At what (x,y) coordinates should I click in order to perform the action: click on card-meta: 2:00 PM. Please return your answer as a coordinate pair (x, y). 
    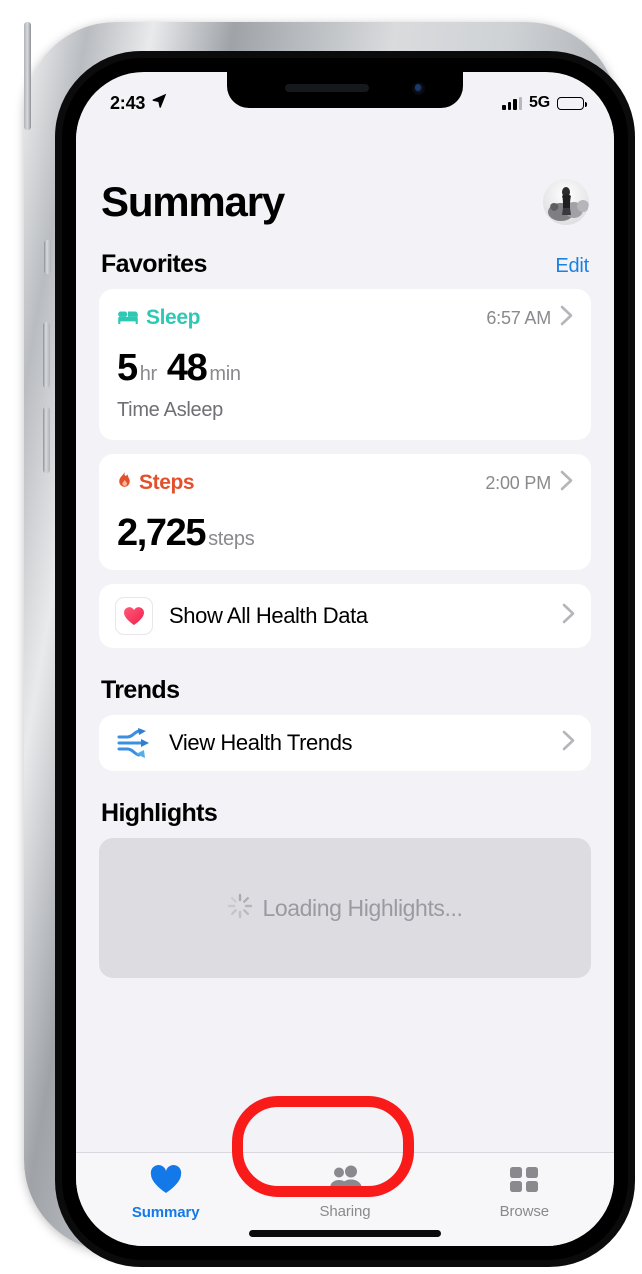
    Looking at the image, I should click on (529, 483).